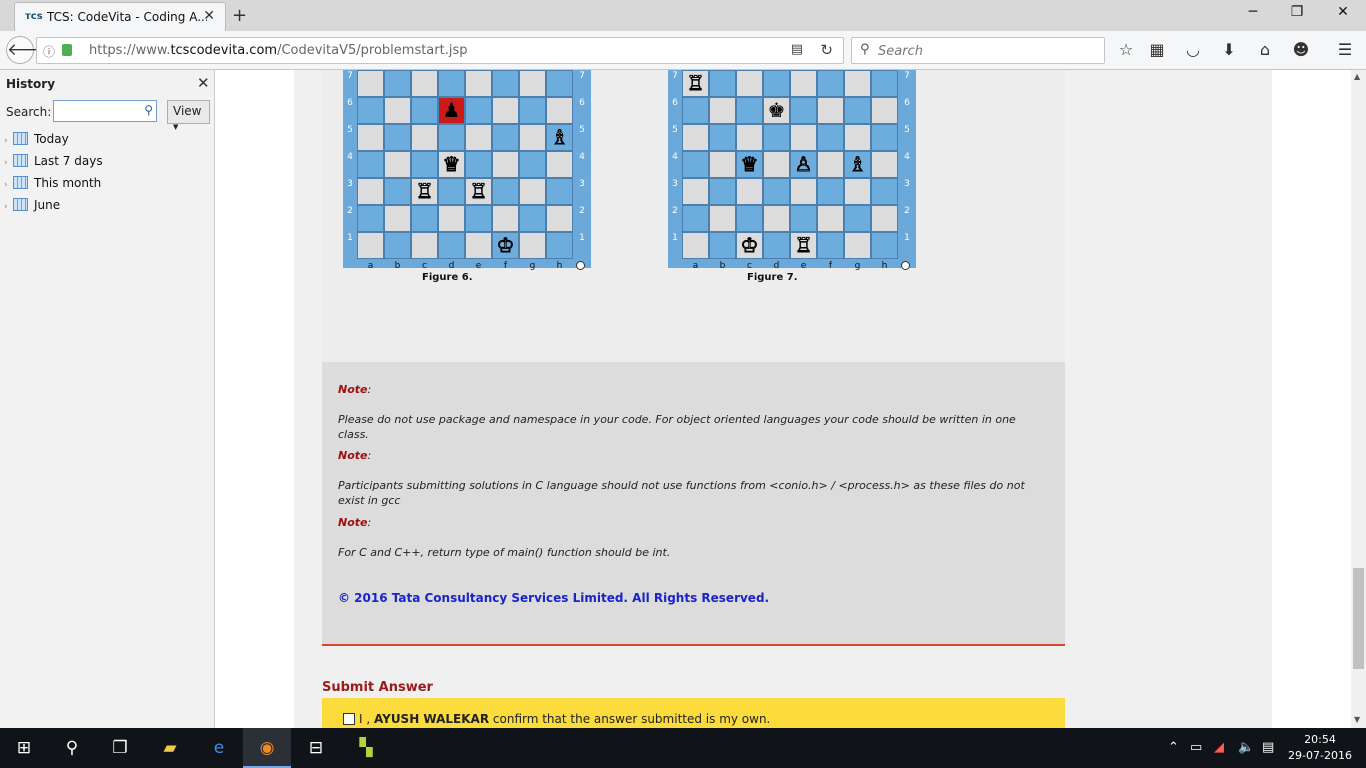 The image size is (1366, 768). Describe the element at coordinates (370, 83) in the screenshot. I see `board-square-a7` at that location.